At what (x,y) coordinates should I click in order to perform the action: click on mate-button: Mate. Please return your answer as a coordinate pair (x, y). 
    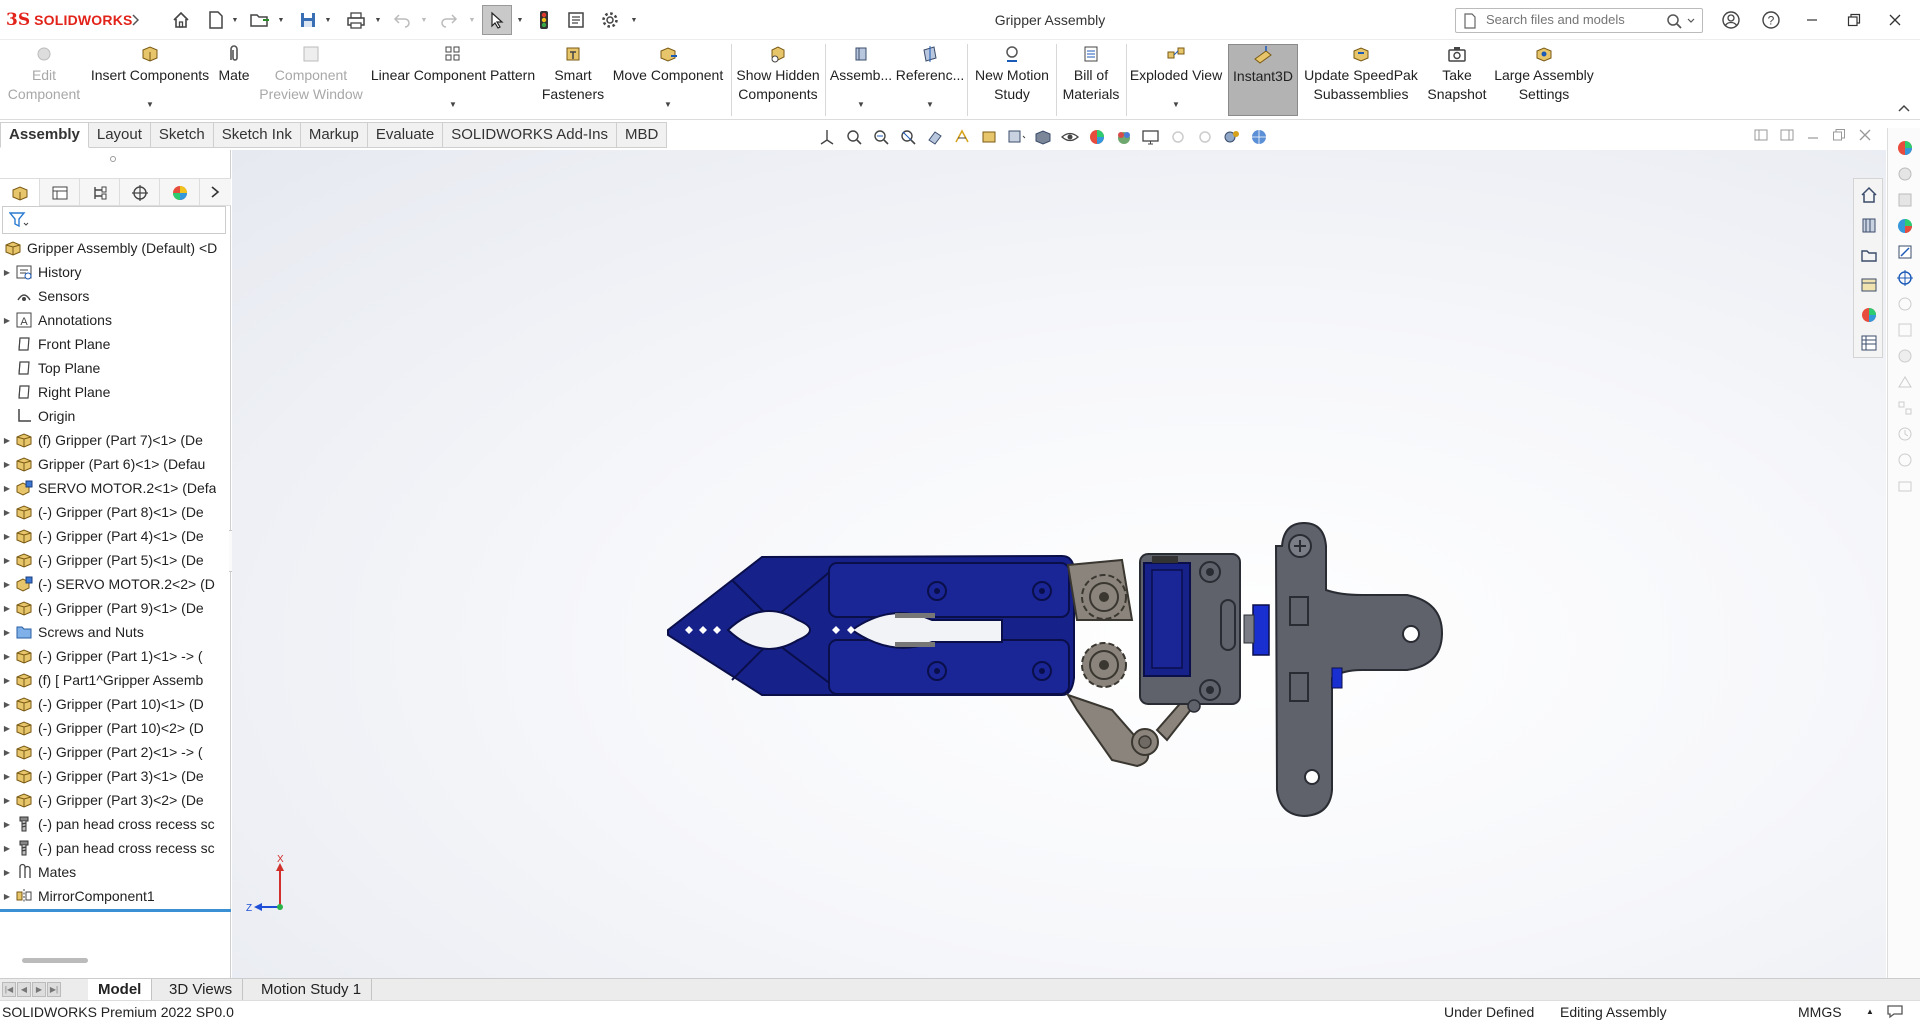
    Looking at the image, I should click on (234, 80).